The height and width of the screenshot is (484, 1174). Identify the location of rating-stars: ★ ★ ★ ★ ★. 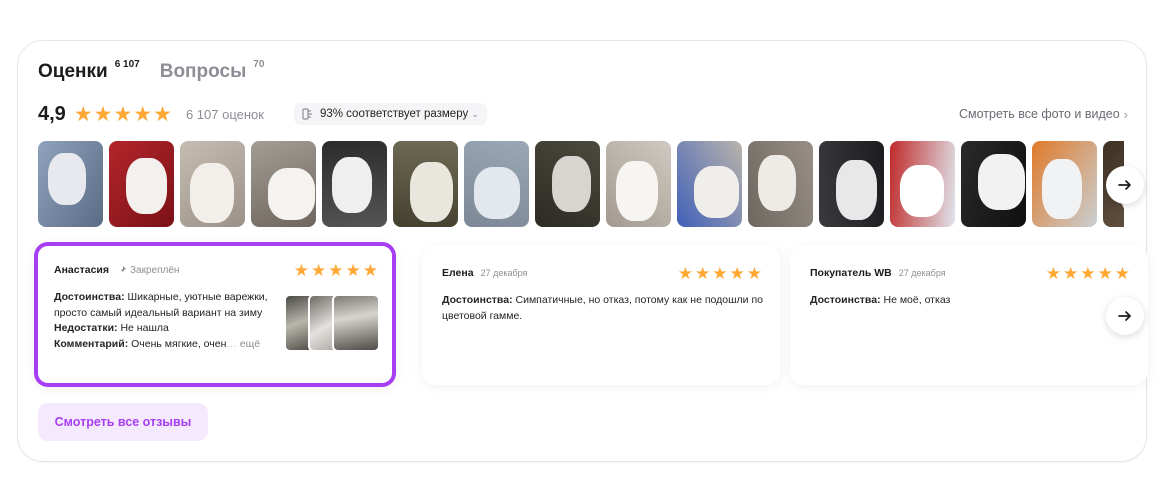
(123, 114).